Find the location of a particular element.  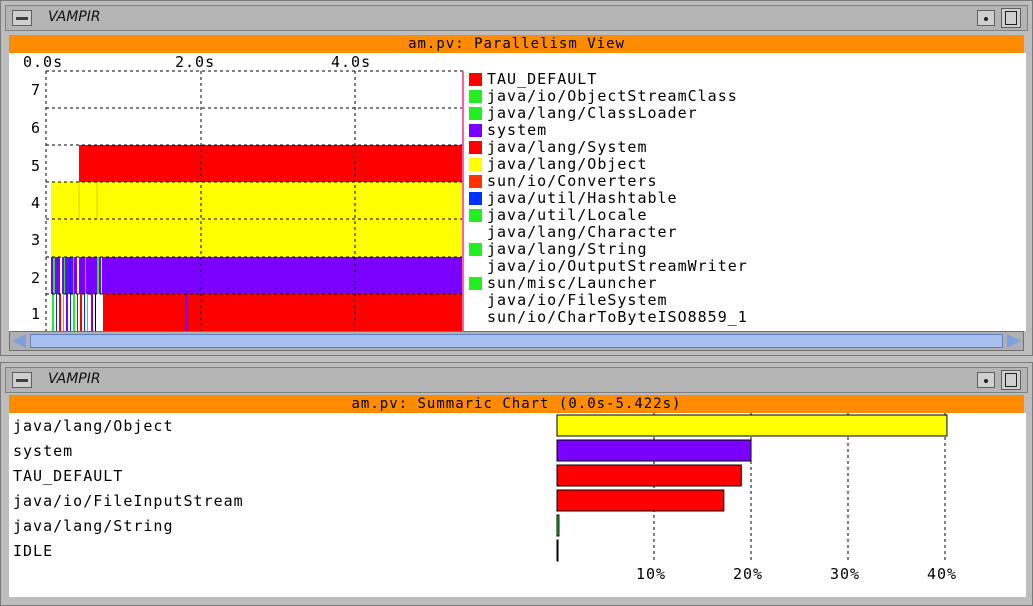

legend-item: java/lang/ClassLoader is located at coordinates (744, 113).